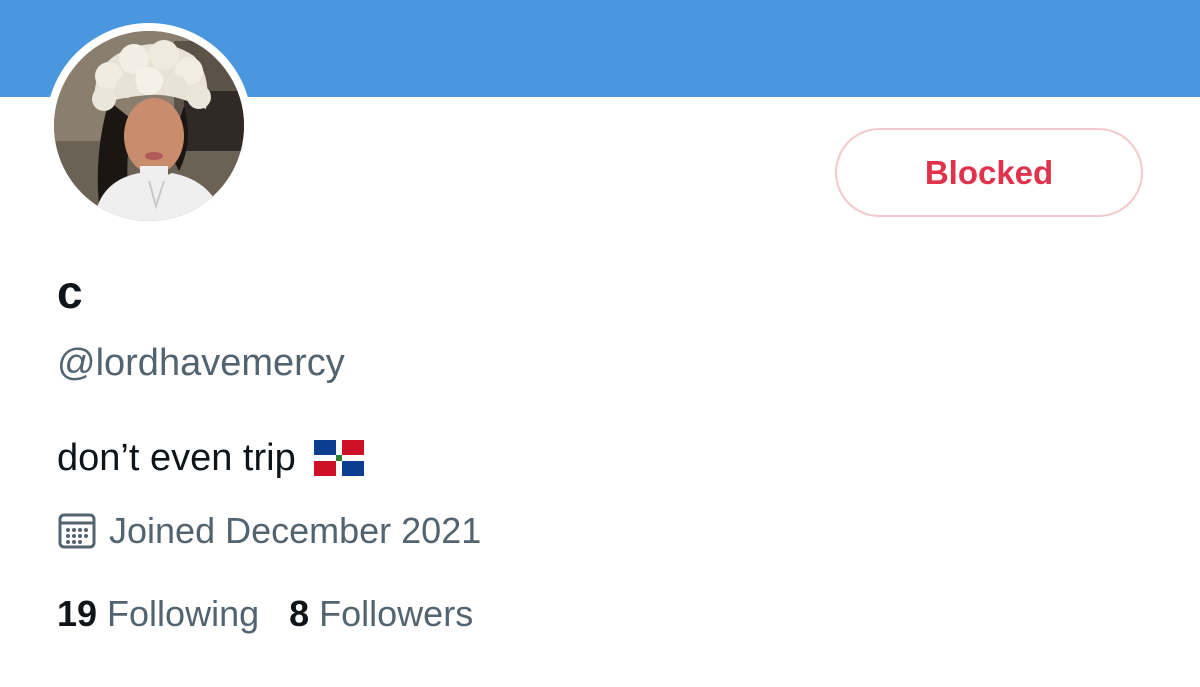 The width and height of the screenshot is (1200, 687). I want to click on joined-text: Joined December 2021, so click(295, 530).